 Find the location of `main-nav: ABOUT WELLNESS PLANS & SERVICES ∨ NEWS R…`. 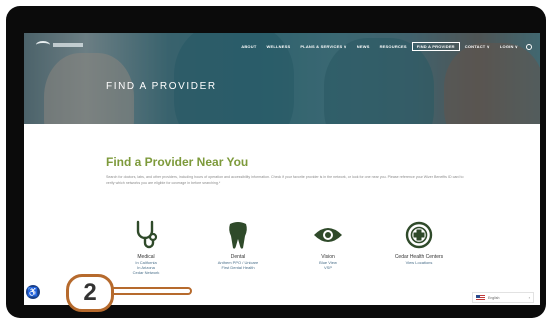

main-nav: ABOUT WELLNESS PLANS & SERVICES ∨ NEWS R… is located at coordinates (384, 46).